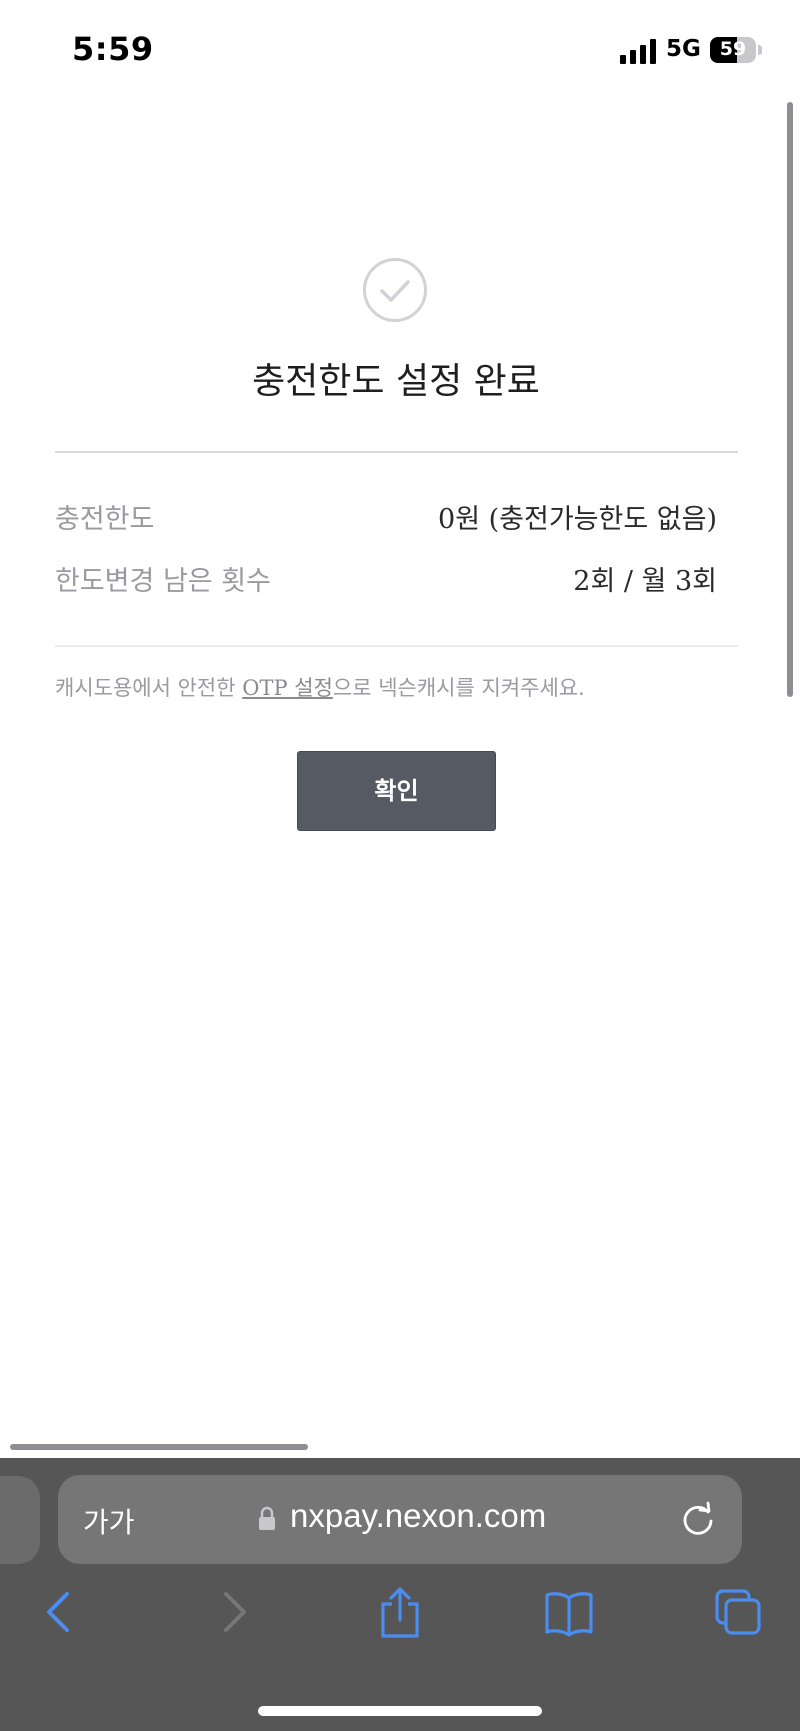  What do you see at coordinates (569, 1612) in the screenshot?
I see `bookmarks-icon` at bounding box center [569, 1612].